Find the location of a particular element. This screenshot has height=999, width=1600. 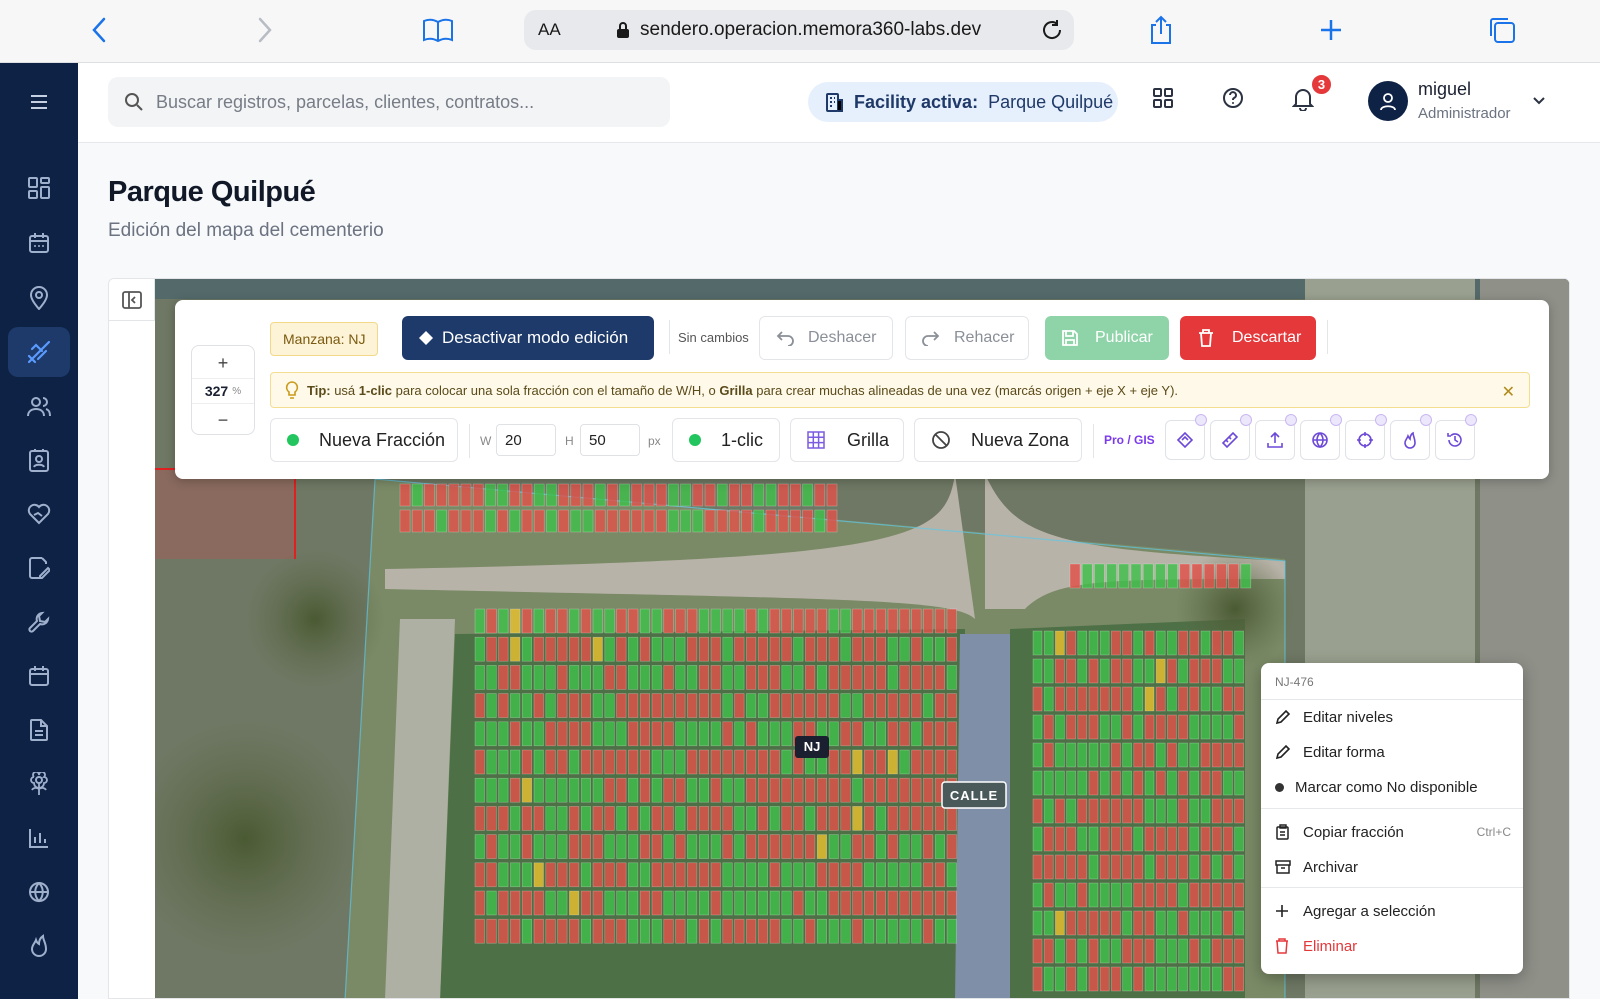

back-icon is located at coordinates (99, 30).